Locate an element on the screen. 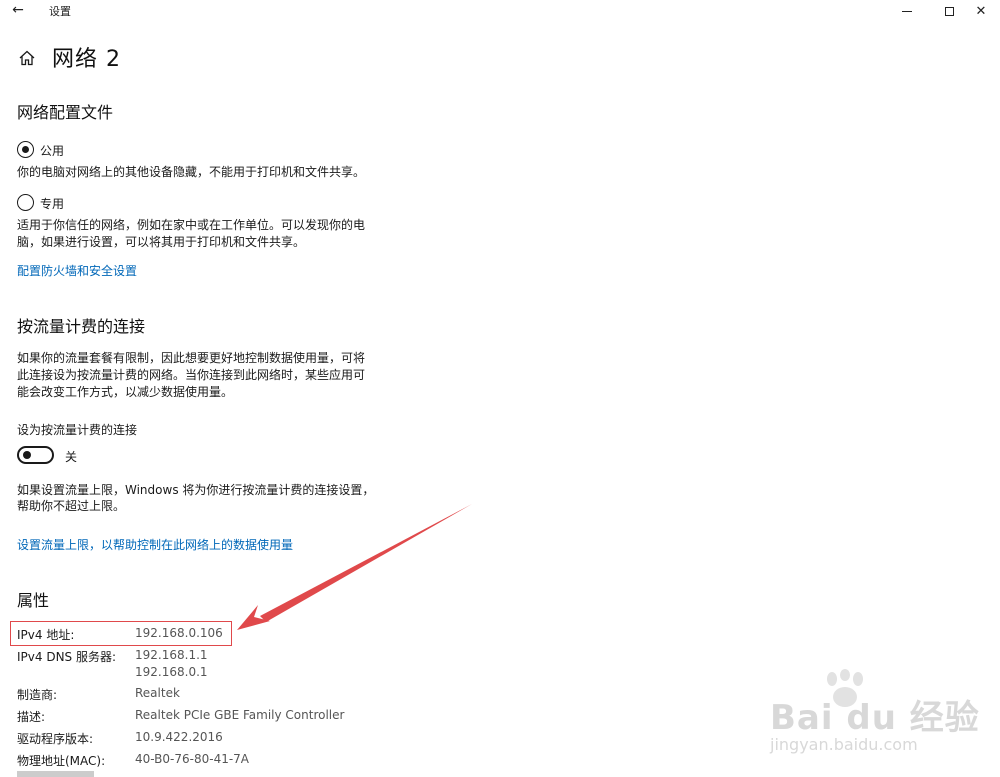 The width and height of the screenshot is (1000, 777). profile-heading: 网络配置文件 is located at coordinates (65, 112).